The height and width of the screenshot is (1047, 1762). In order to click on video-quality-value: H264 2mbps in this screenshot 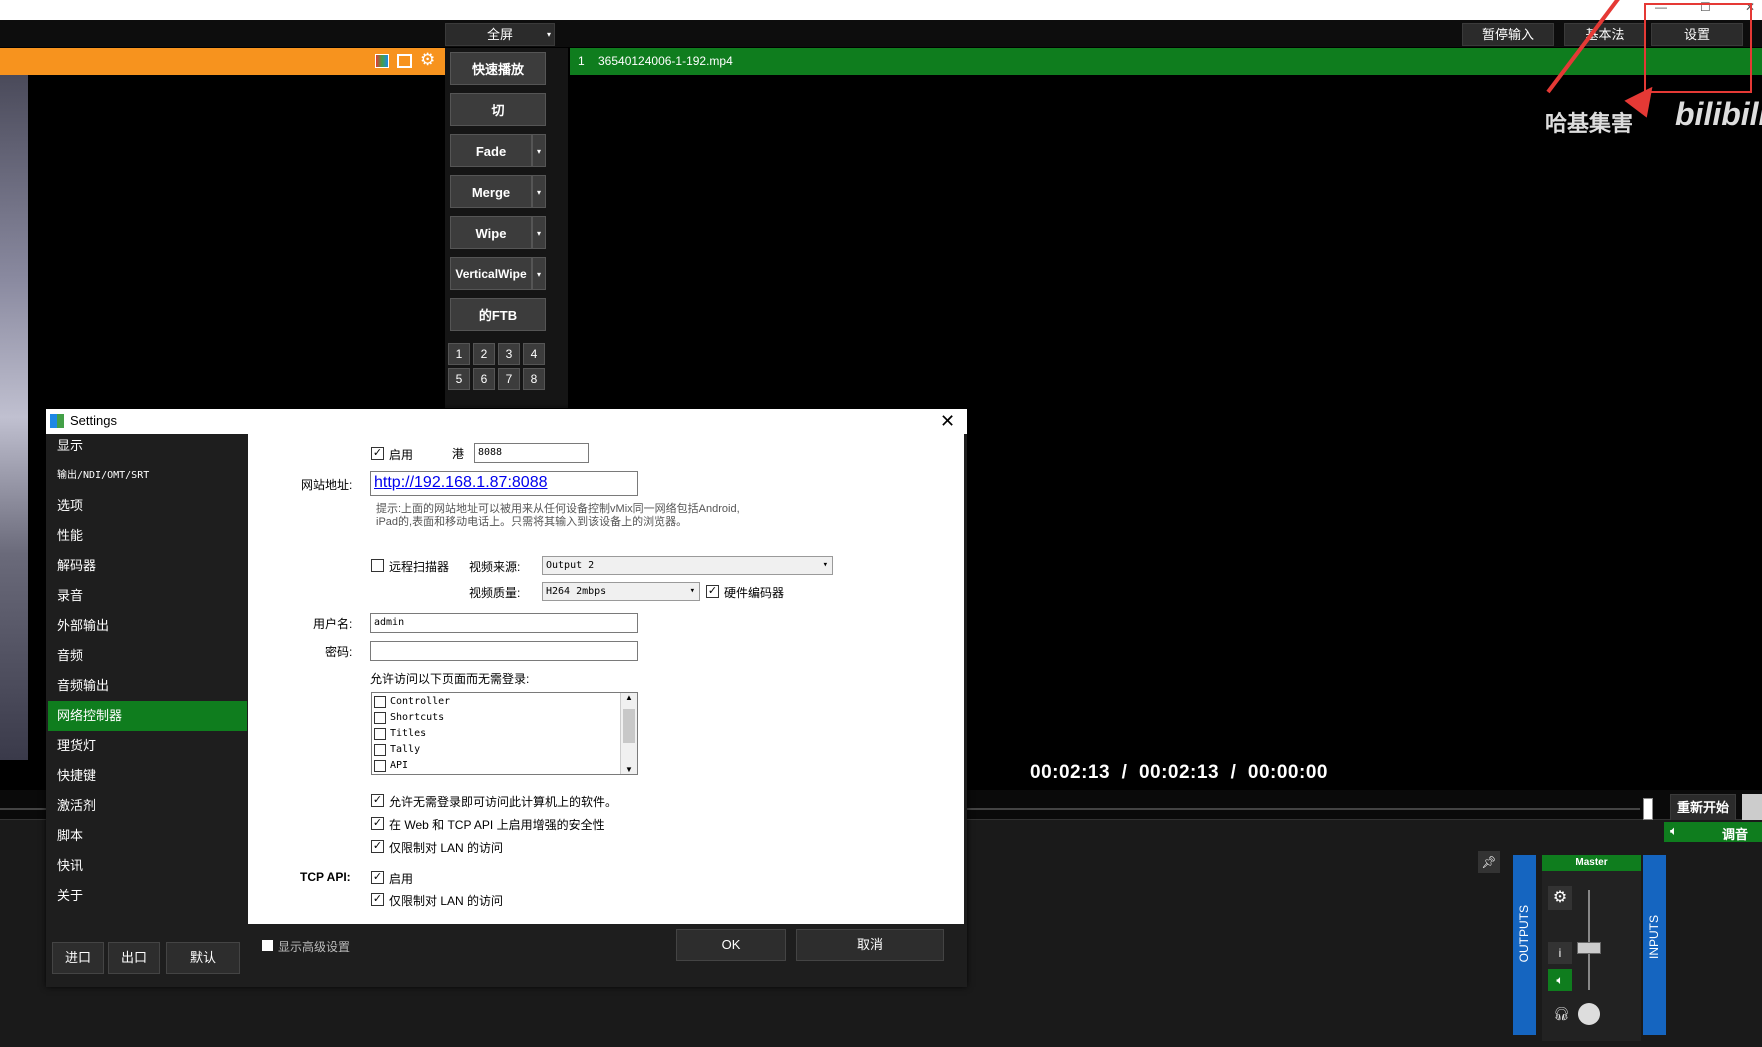, I will do `click(576, 591)`.